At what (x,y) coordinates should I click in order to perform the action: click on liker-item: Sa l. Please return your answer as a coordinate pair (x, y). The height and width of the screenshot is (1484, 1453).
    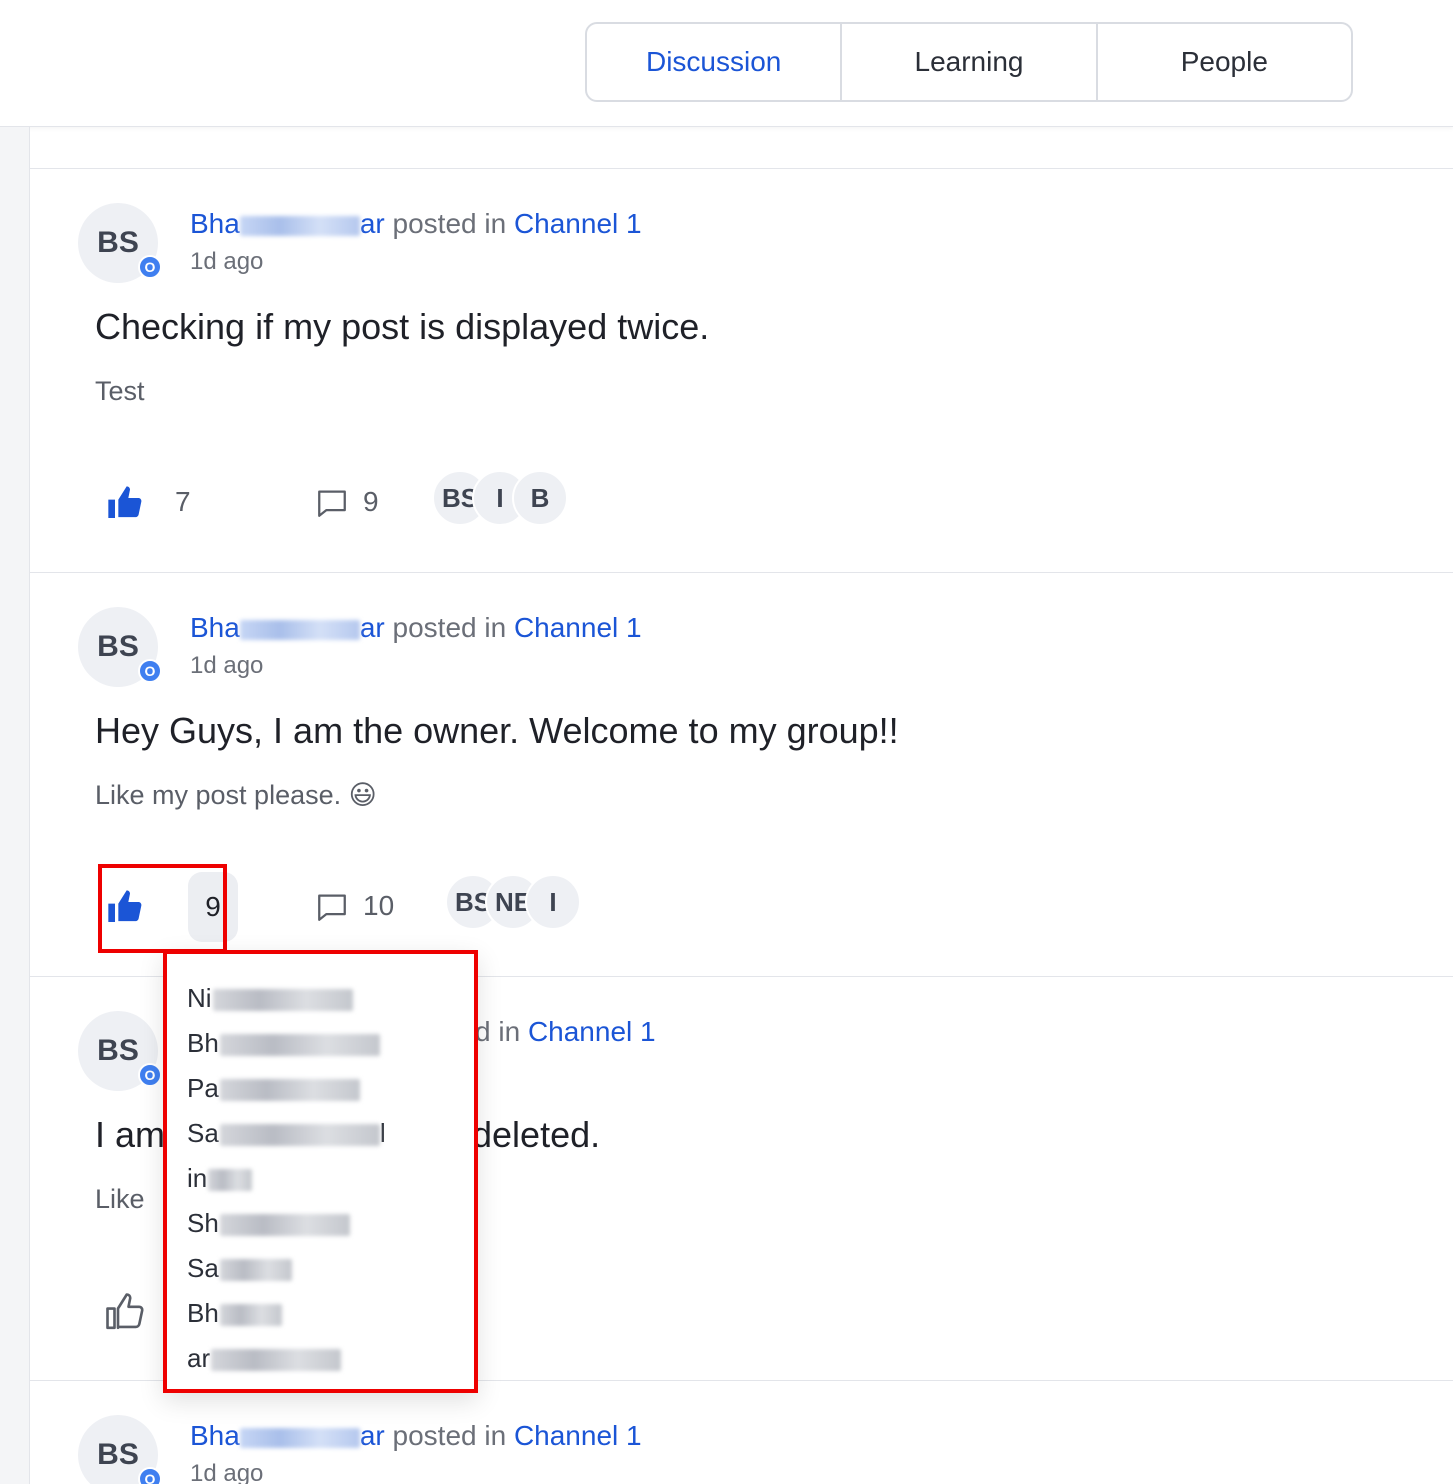
    Looking at the image, I should click on (330, 1133).